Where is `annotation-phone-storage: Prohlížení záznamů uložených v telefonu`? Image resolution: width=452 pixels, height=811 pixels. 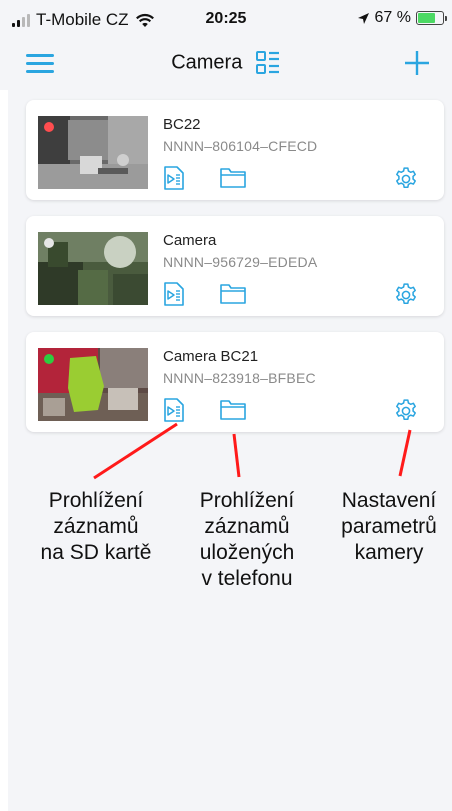
annotation-phone-storage: Prohlížení záznamů uložených v telefonu is located at coordinates (247, 540).